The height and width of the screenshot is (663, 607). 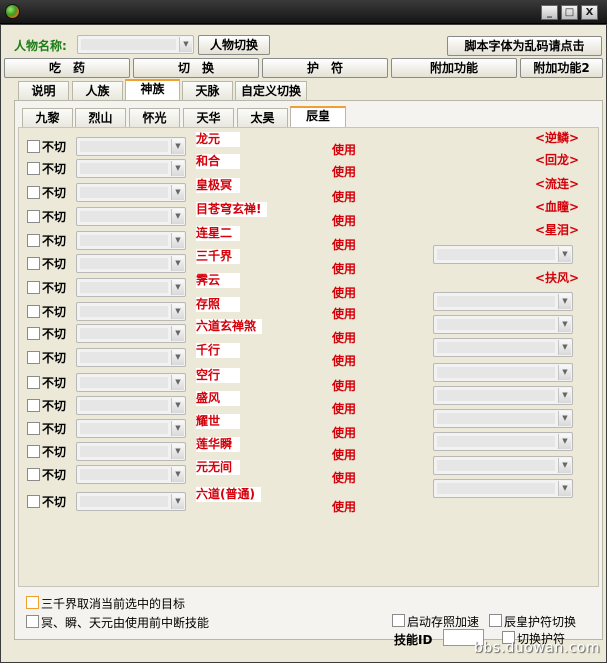 I want to click on close-button: X, so click(x=589, y=12).